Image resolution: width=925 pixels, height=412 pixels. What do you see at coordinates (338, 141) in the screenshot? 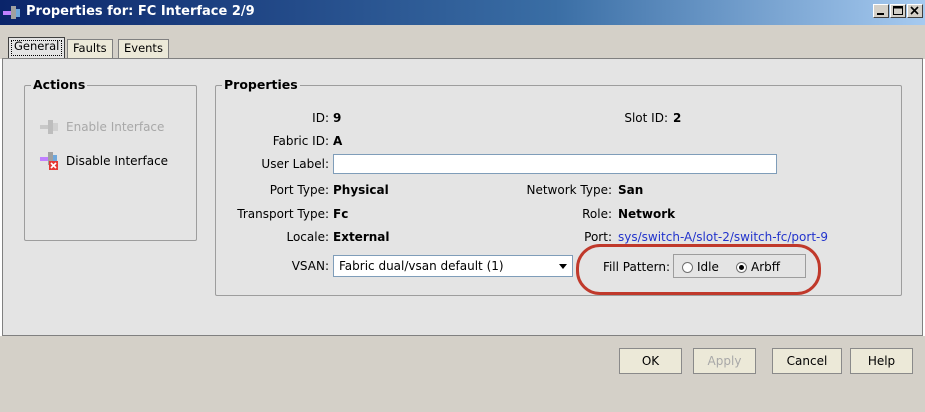
I see `fabric-id-value: A` at bounding box center [338, 141].